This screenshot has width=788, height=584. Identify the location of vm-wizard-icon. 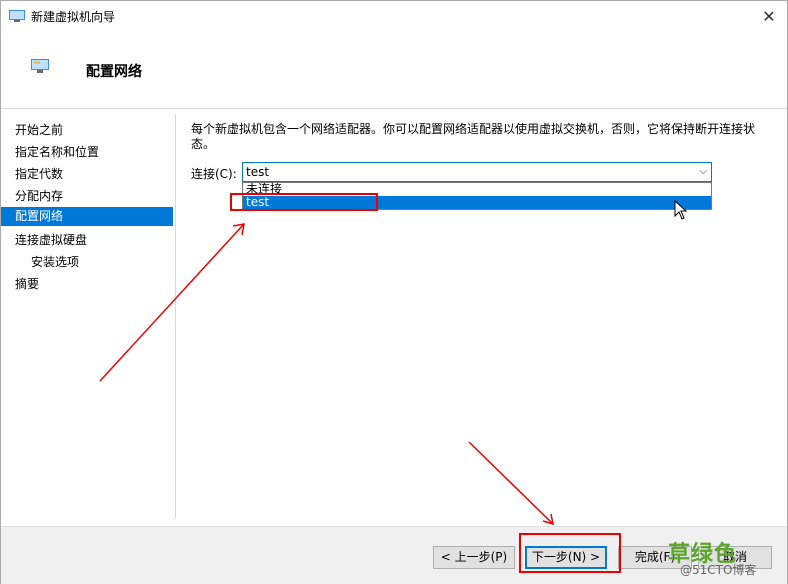
(17, 16).